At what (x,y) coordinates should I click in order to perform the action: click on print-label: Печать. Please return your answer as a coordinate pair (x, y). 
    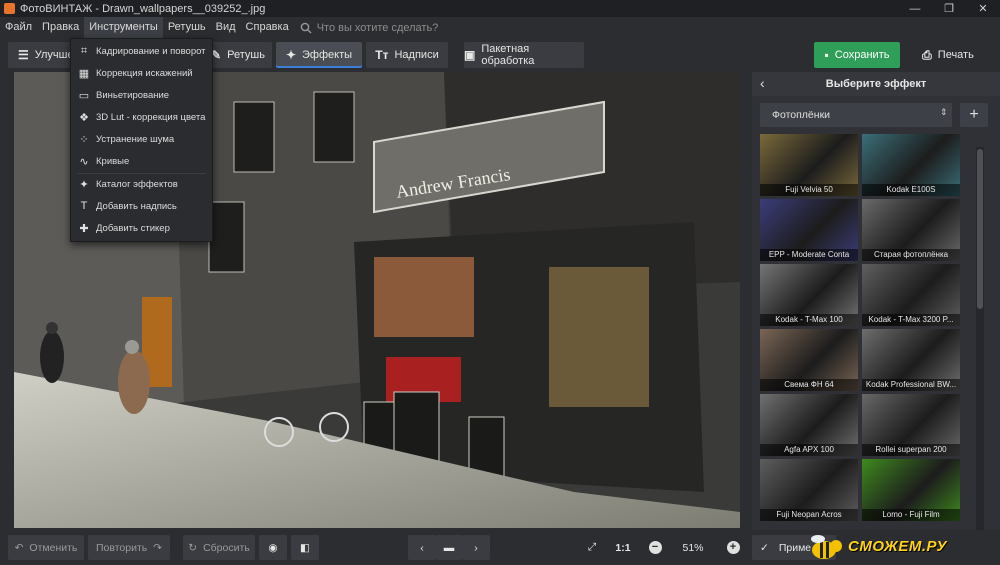
    Looking at the image, I should click on (955, 55).